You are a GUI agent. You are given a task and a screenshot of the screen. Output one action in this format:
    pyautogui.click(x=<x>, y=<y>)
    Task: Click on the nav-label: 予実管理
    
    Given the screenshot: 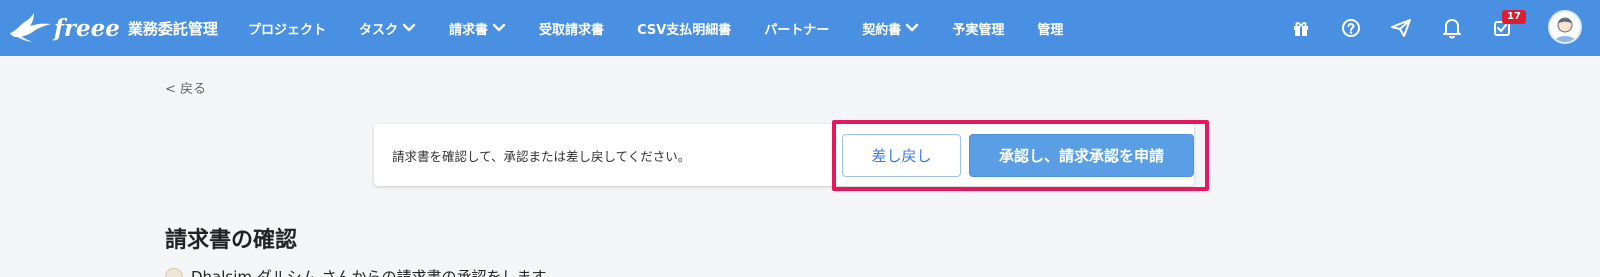 What is the action you would take?
    pyautogui.click(x=978, y=30)
    